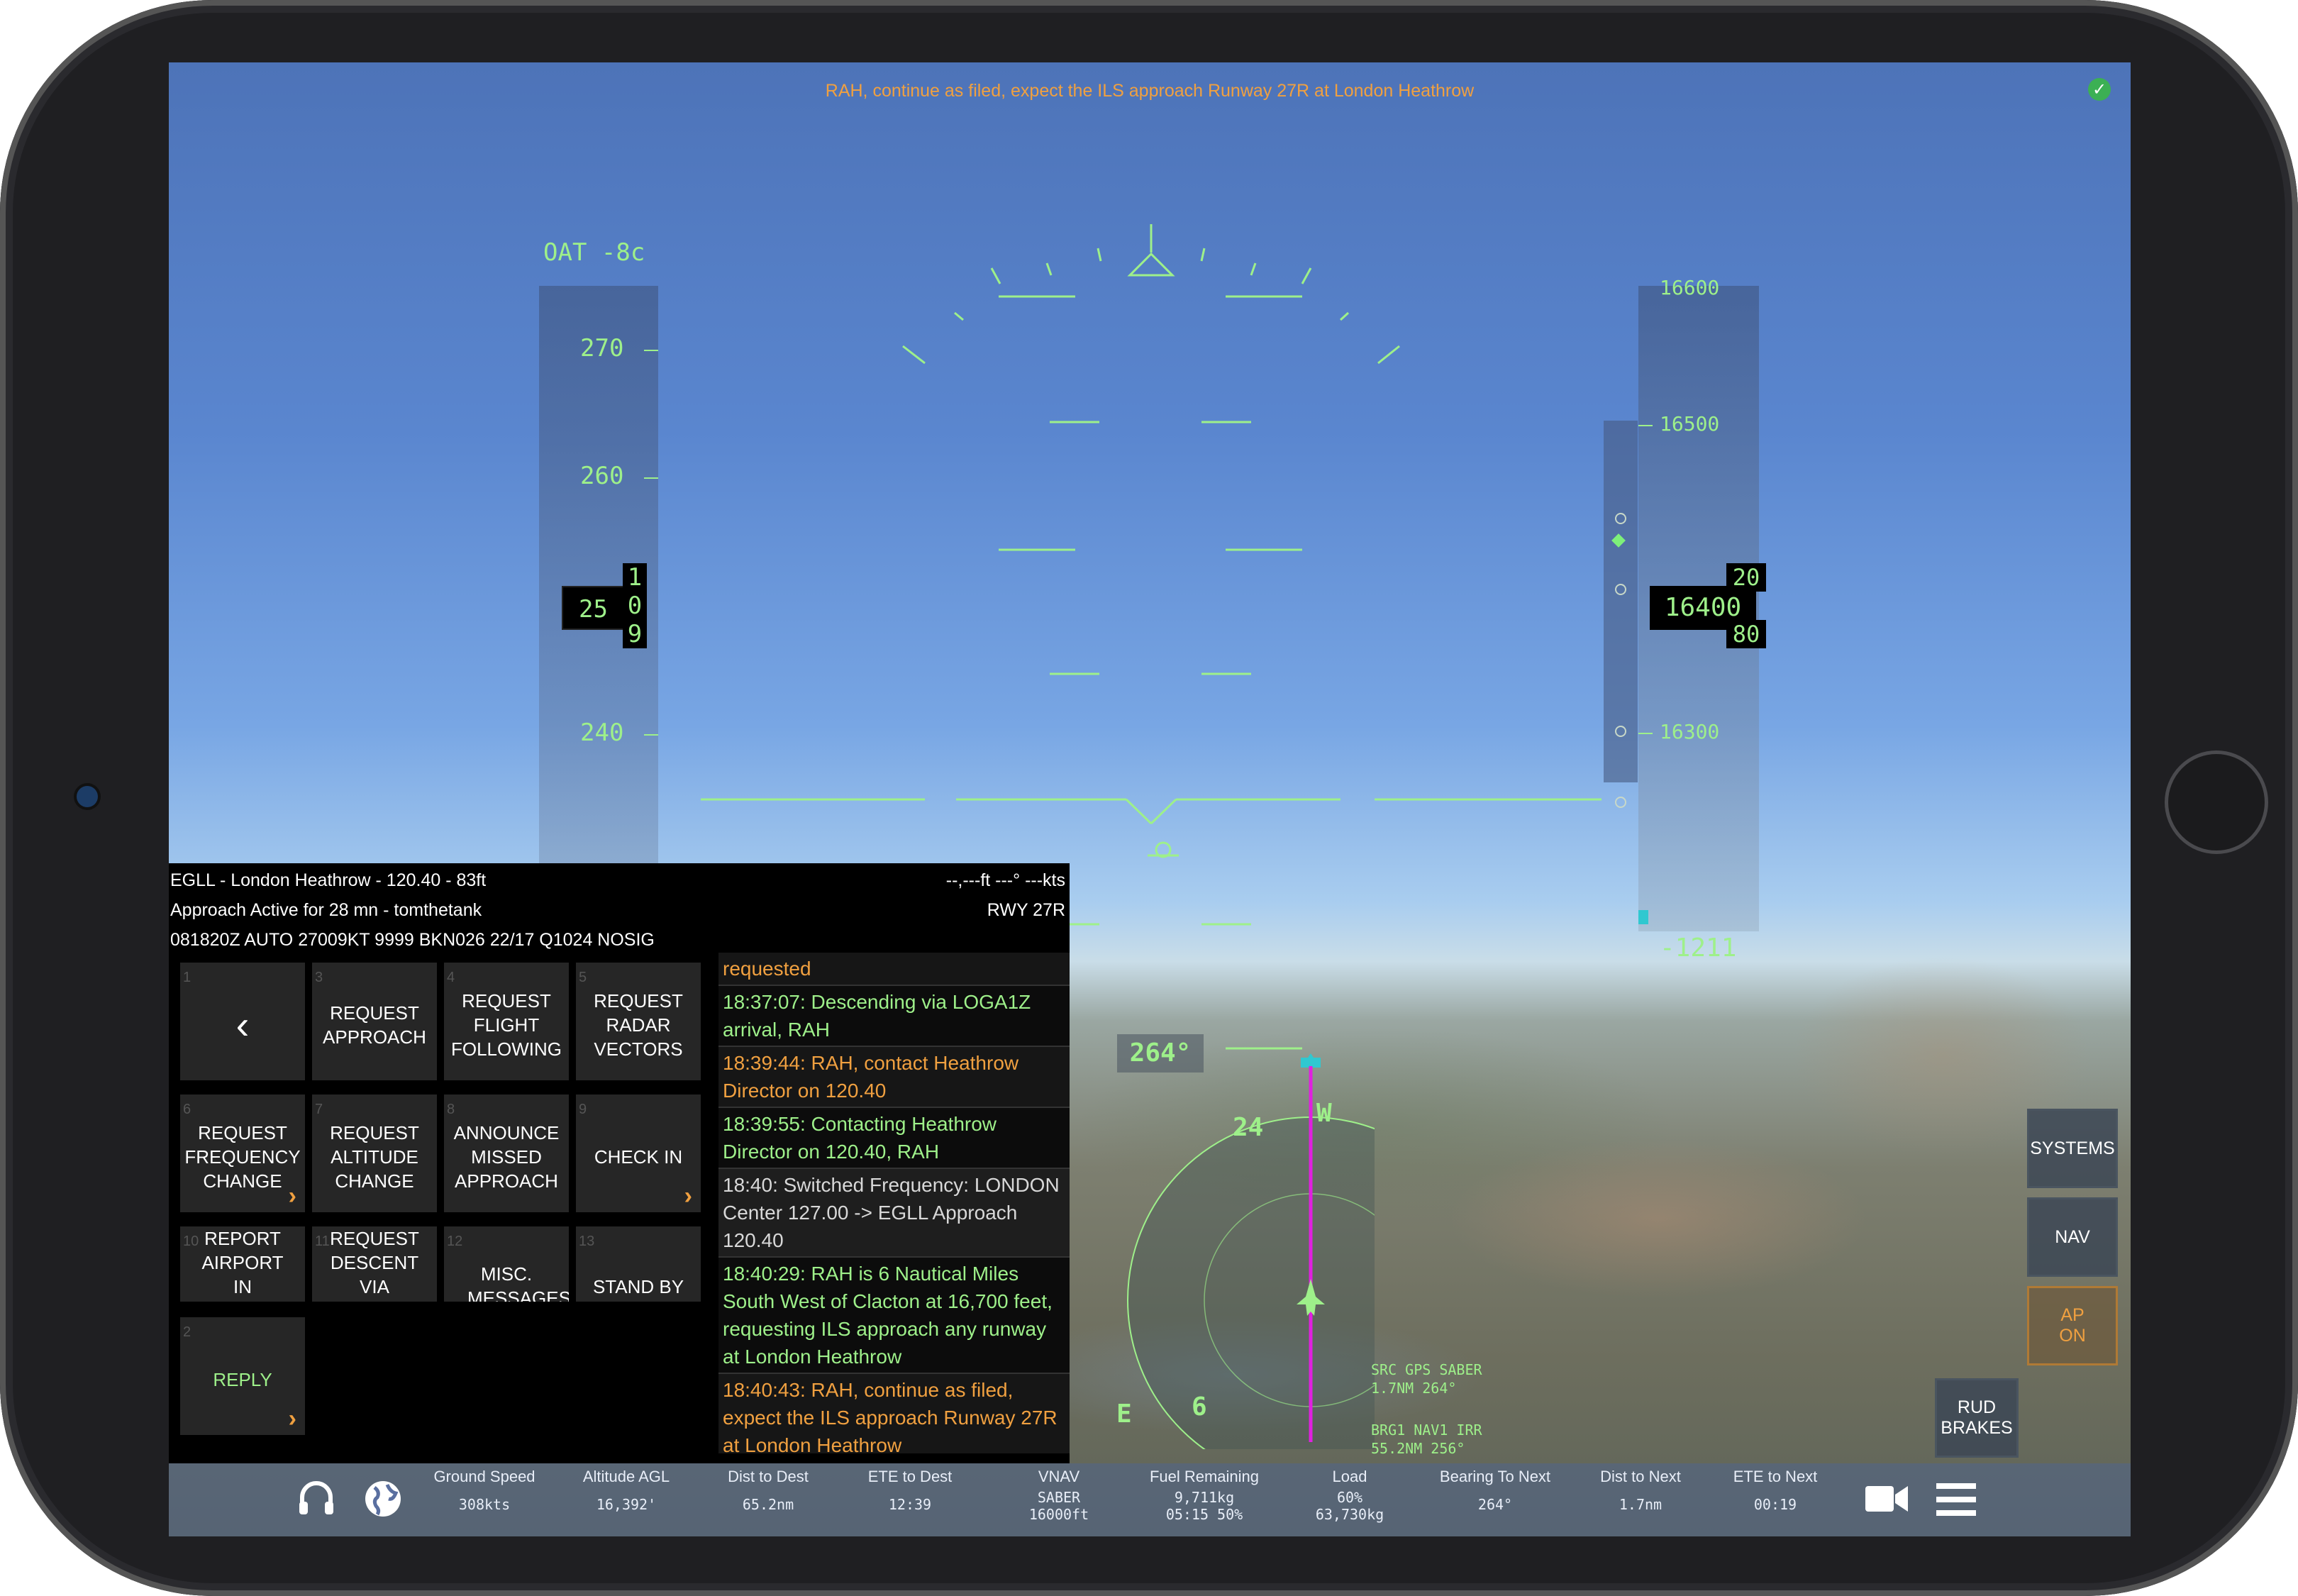 Image resolution: width=2298 pixels, height=1596 pixels. What do you see at coordinates (602, 476) in the screenshot?
I see `speed-label: 260` at bounding box center [602, 476].